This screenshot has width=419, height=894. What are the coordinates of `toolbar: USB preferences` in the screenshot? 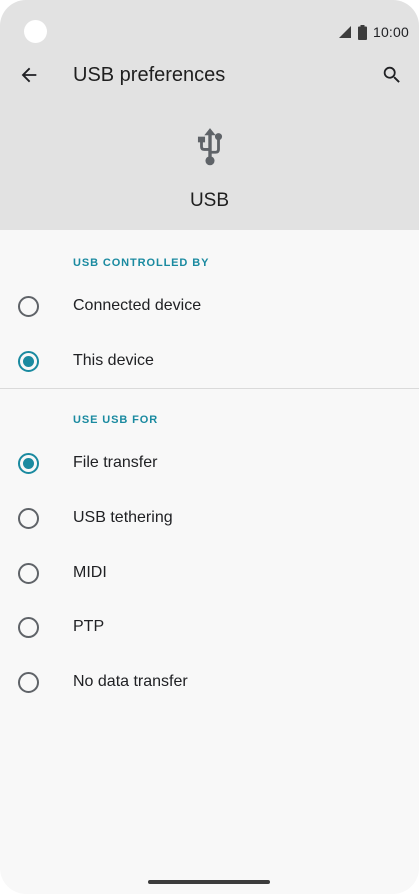 It's located at (209, 76).